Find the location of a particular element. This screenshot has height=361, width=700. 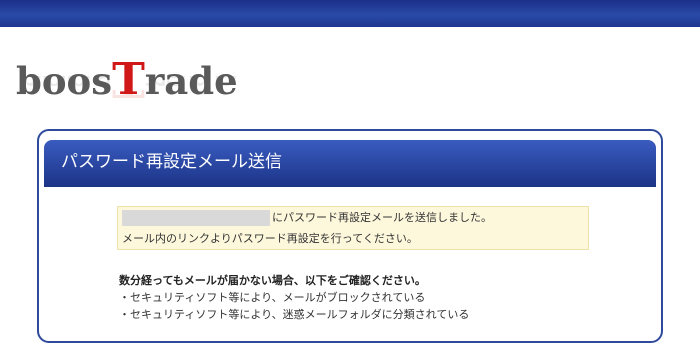

help-item-spam-folder: ・セキュリティソフト等により、迷惑メールフォルダに分類されている is located at coordinates (294, 314).